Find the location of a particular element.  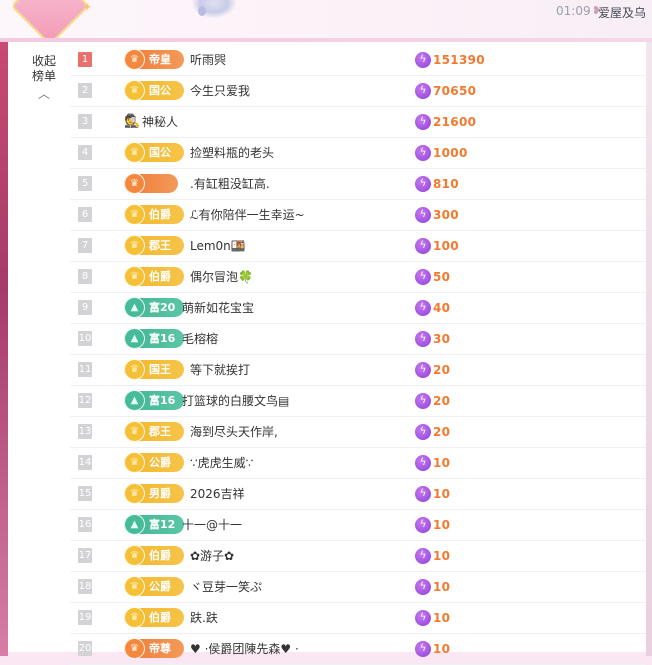

rank-number: 6 is located at coordinates (85, 214).